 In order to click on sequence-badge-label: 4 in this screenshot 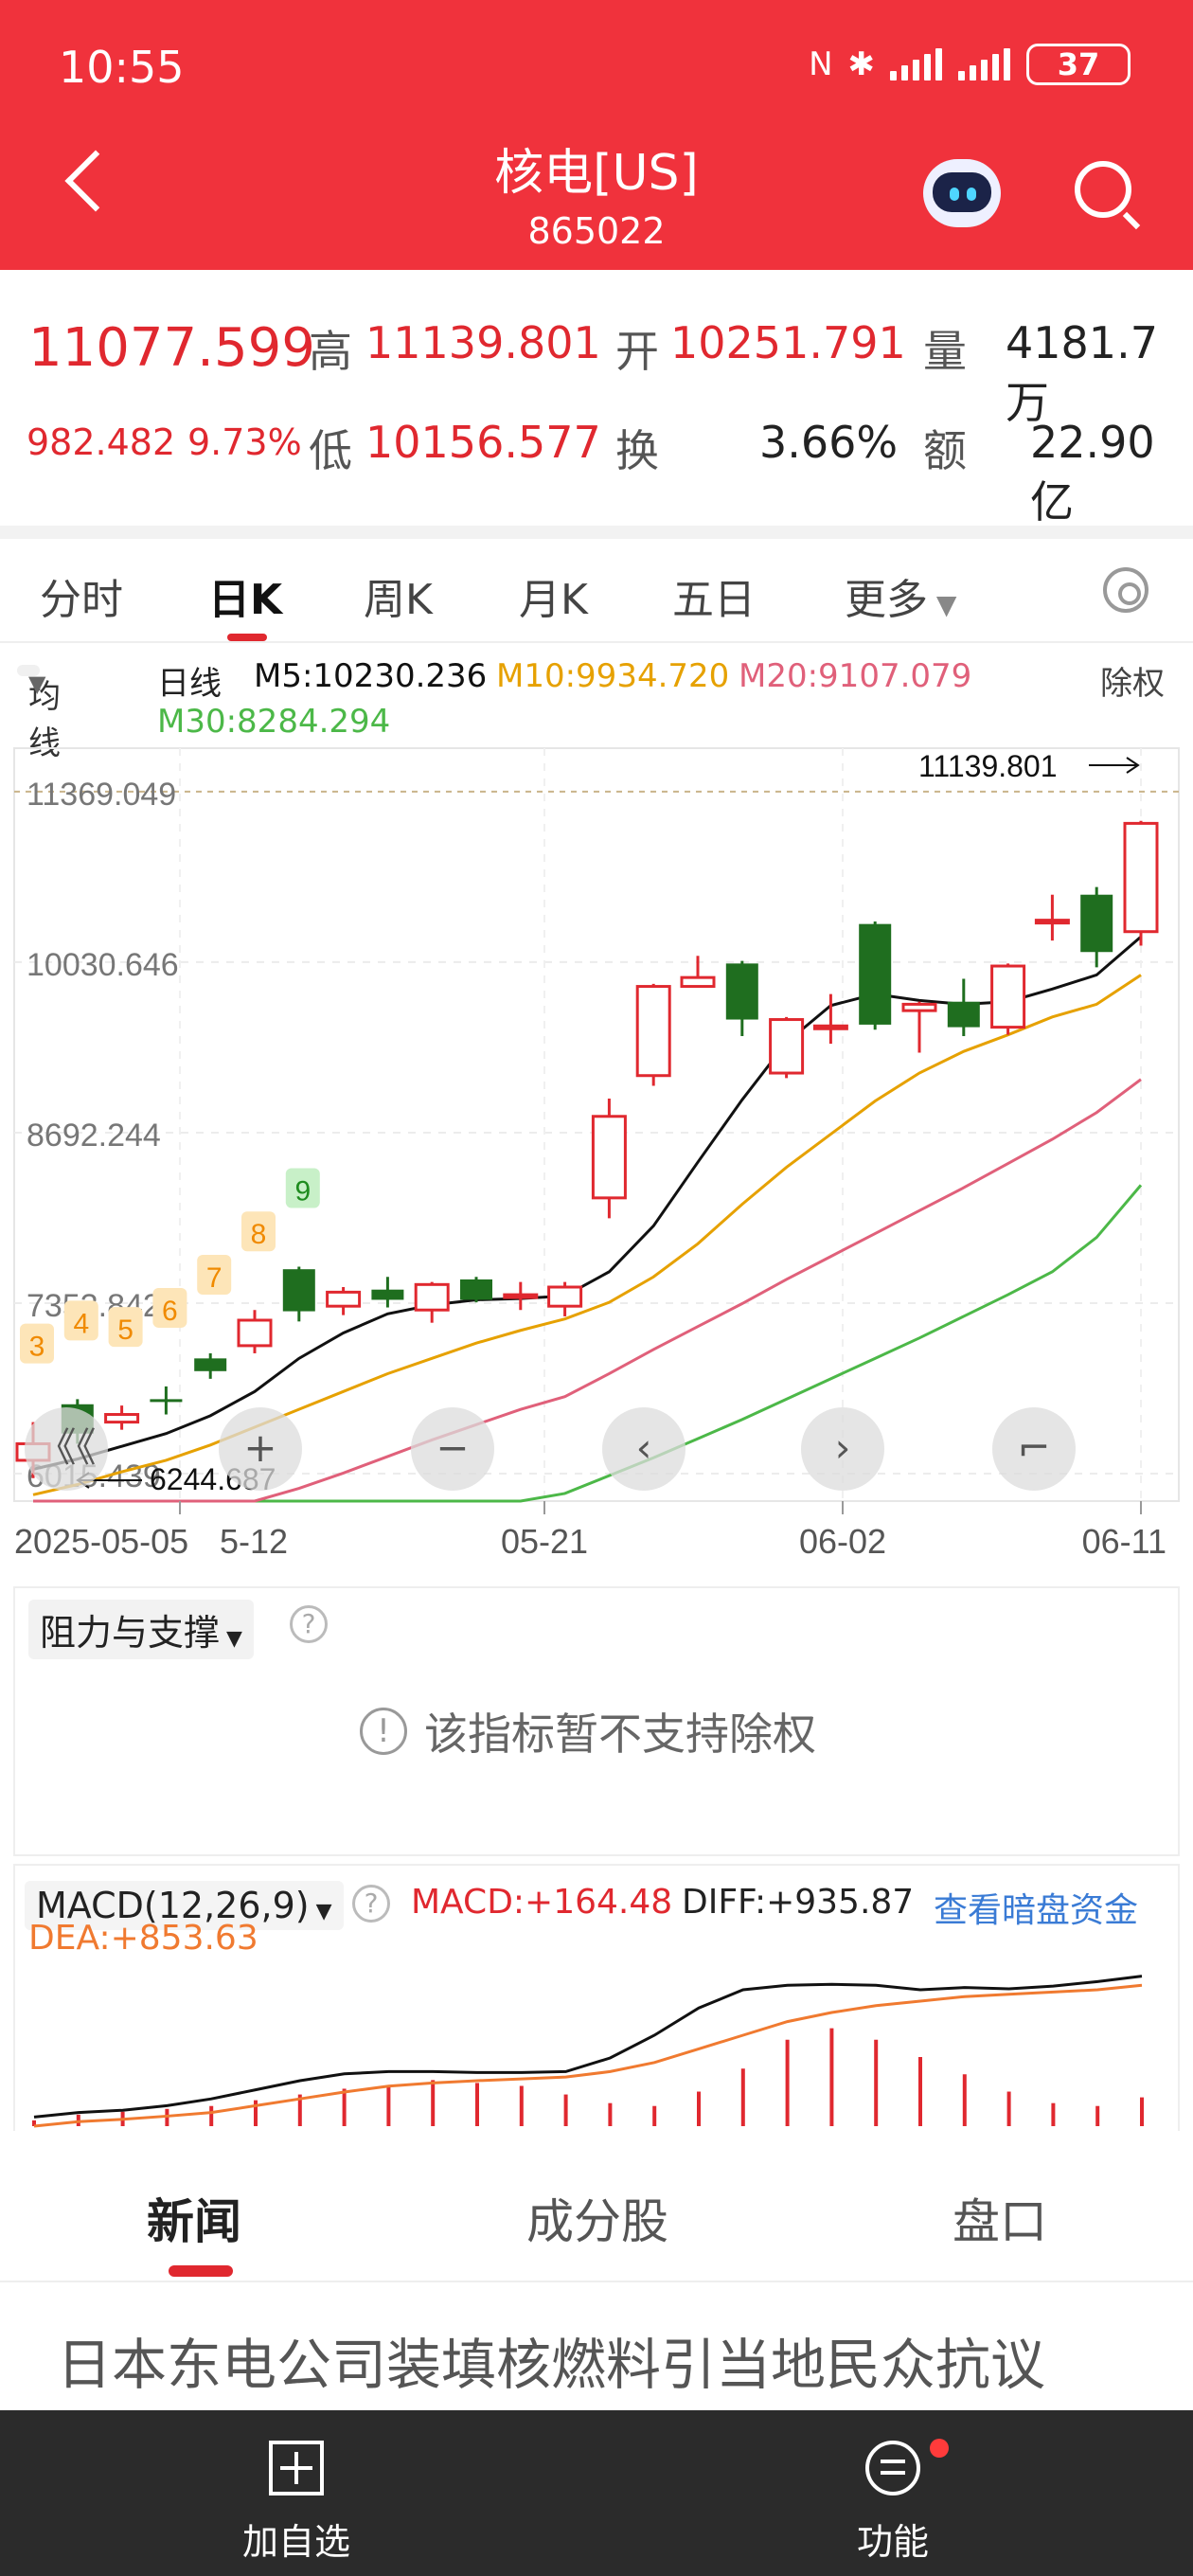, I will do `click(81, 1323)`.